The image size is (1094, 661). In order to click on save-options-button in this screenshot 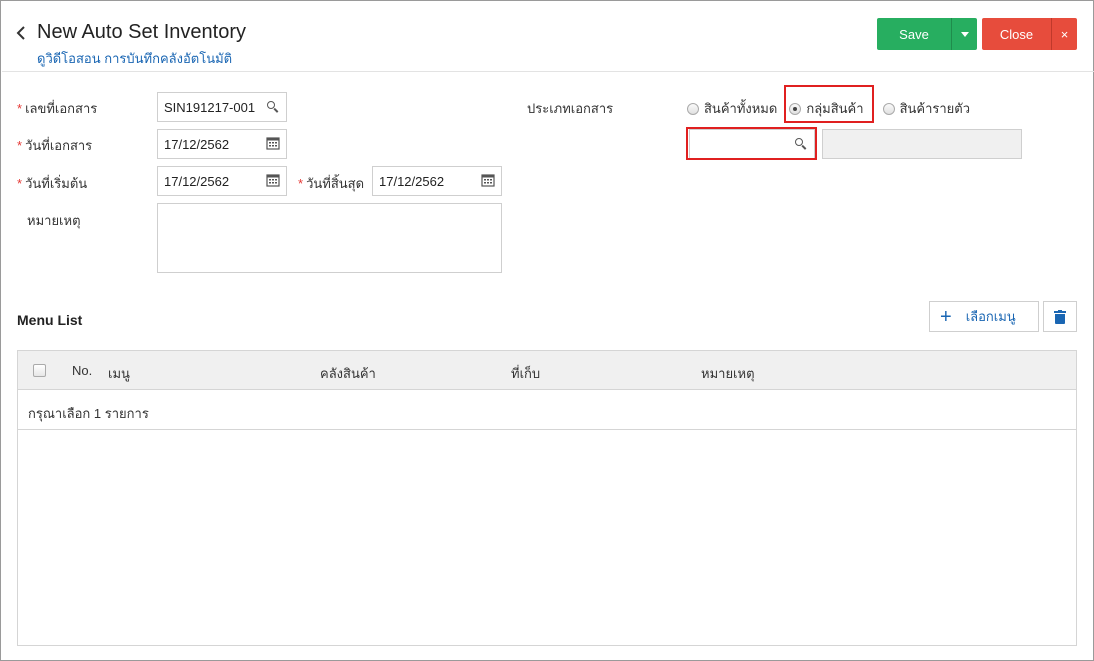, I will do `click(964, 34)`.